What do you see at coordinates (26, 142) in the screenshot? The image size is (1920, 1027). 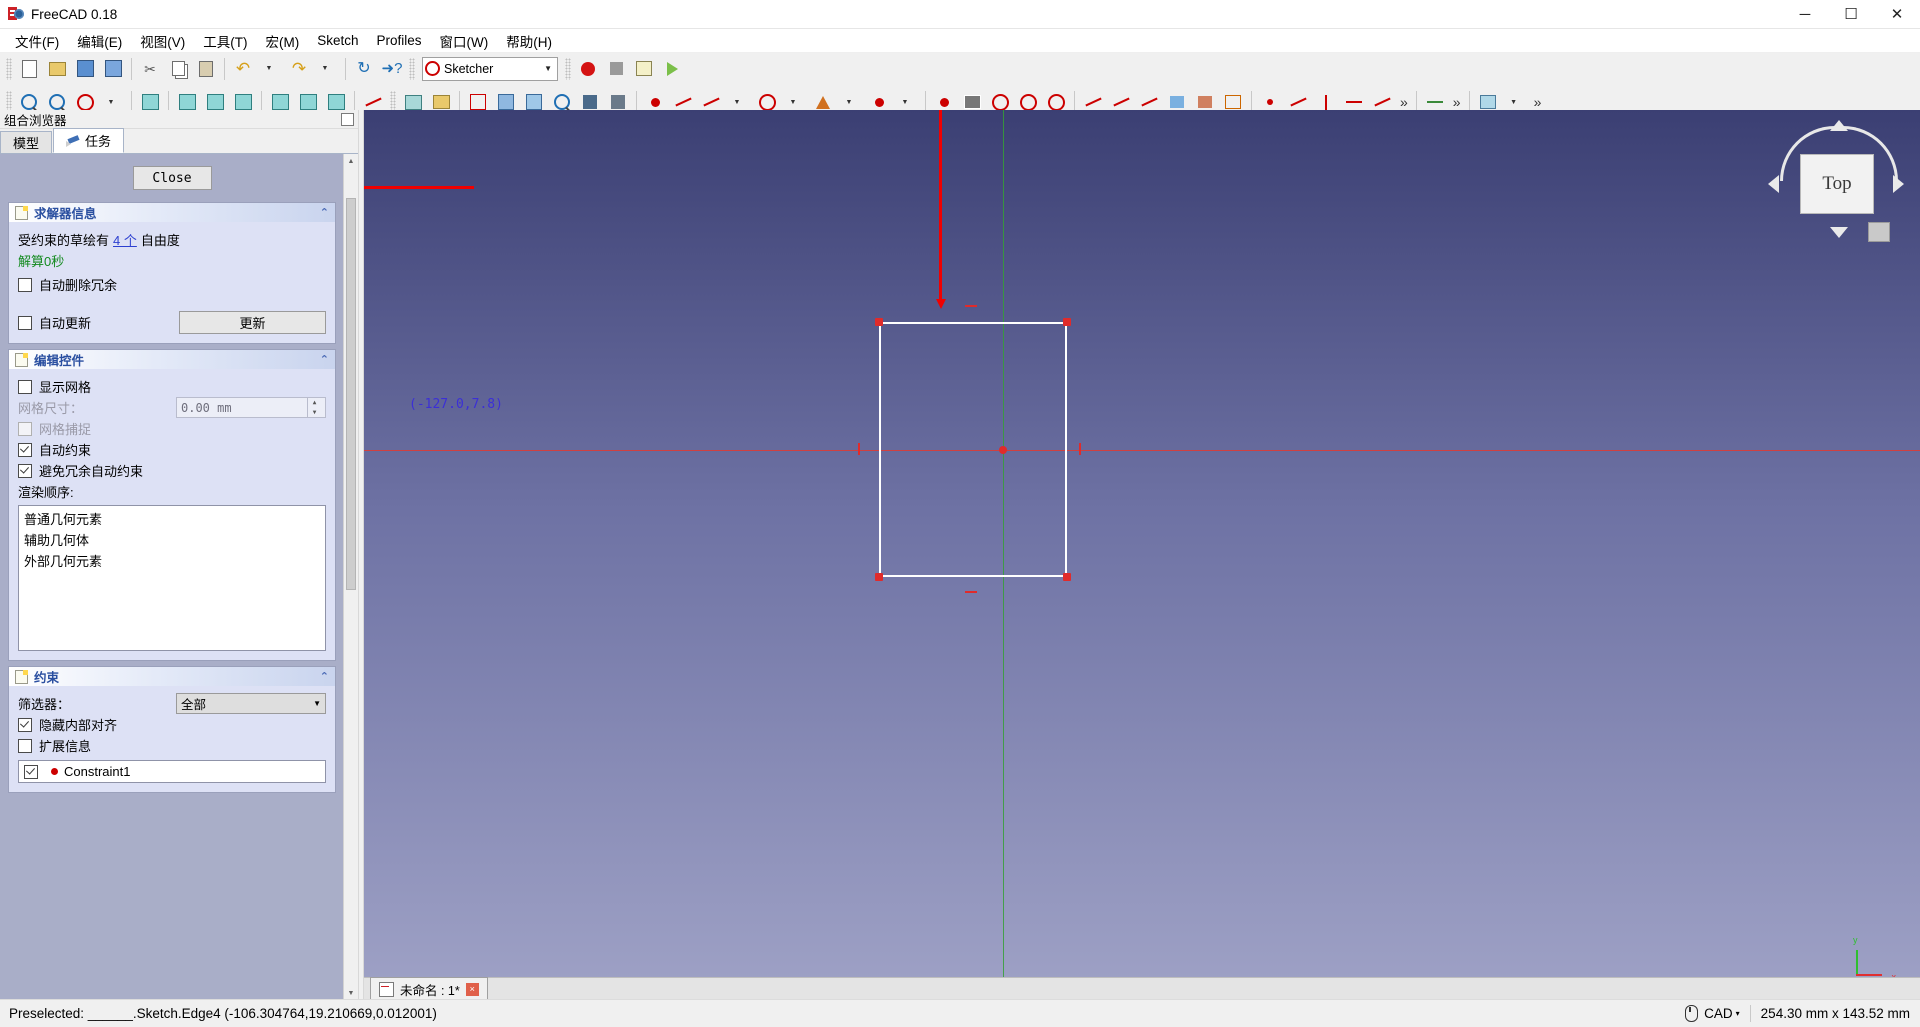 I see `tab-model: 模型` at bounding box center [26, 142].